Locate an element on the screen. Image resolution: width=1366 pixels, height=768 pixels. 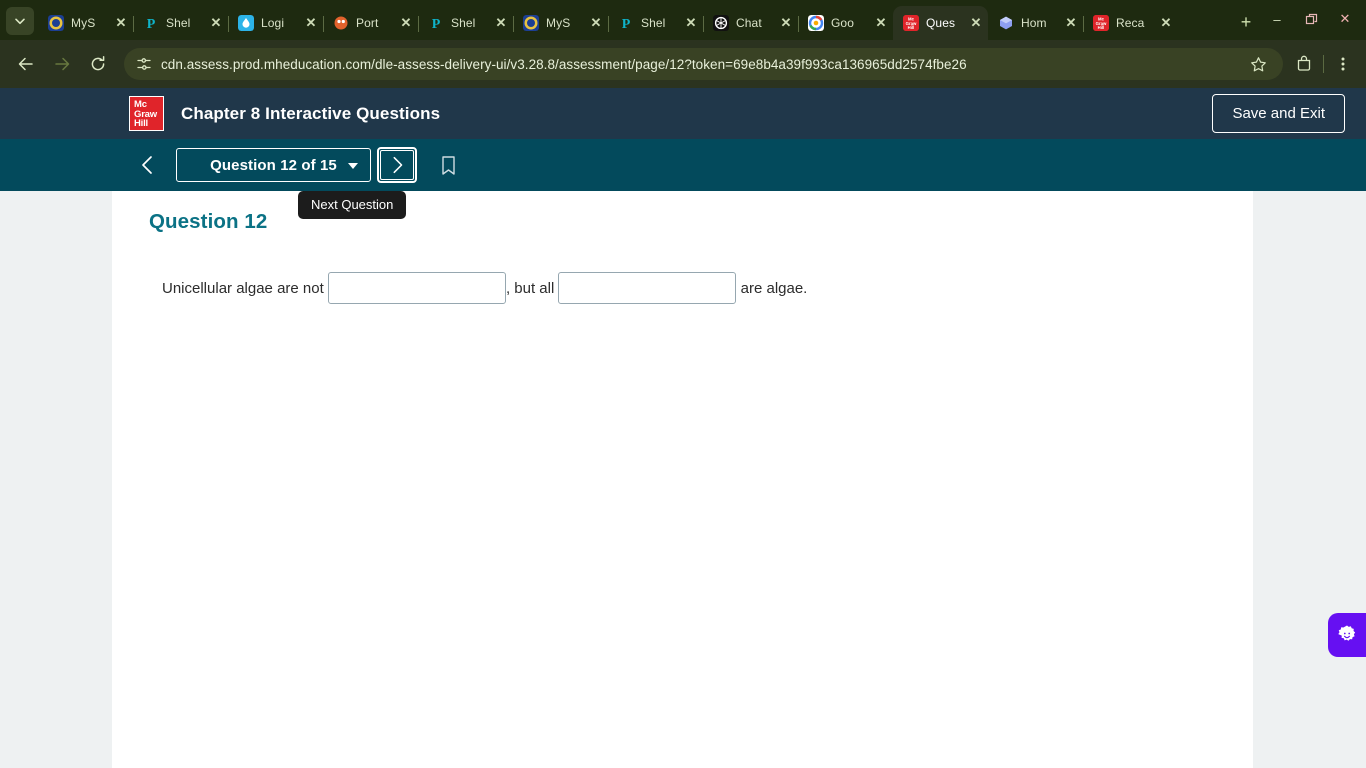
google-icon is located at coordinates (816, 23).